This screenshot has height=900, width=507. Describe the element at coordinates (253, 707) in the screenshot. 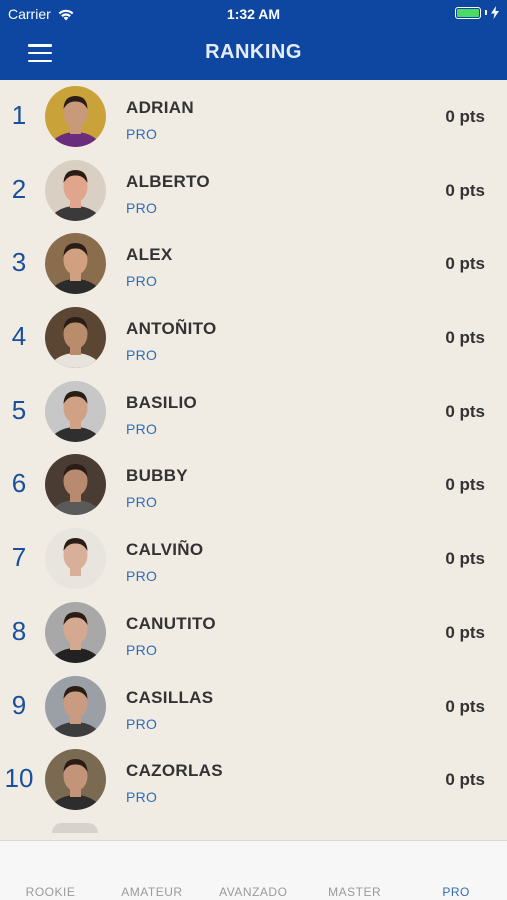

I see `ranking-row: 9 CASILLAS PRO 0 pts` at that location.